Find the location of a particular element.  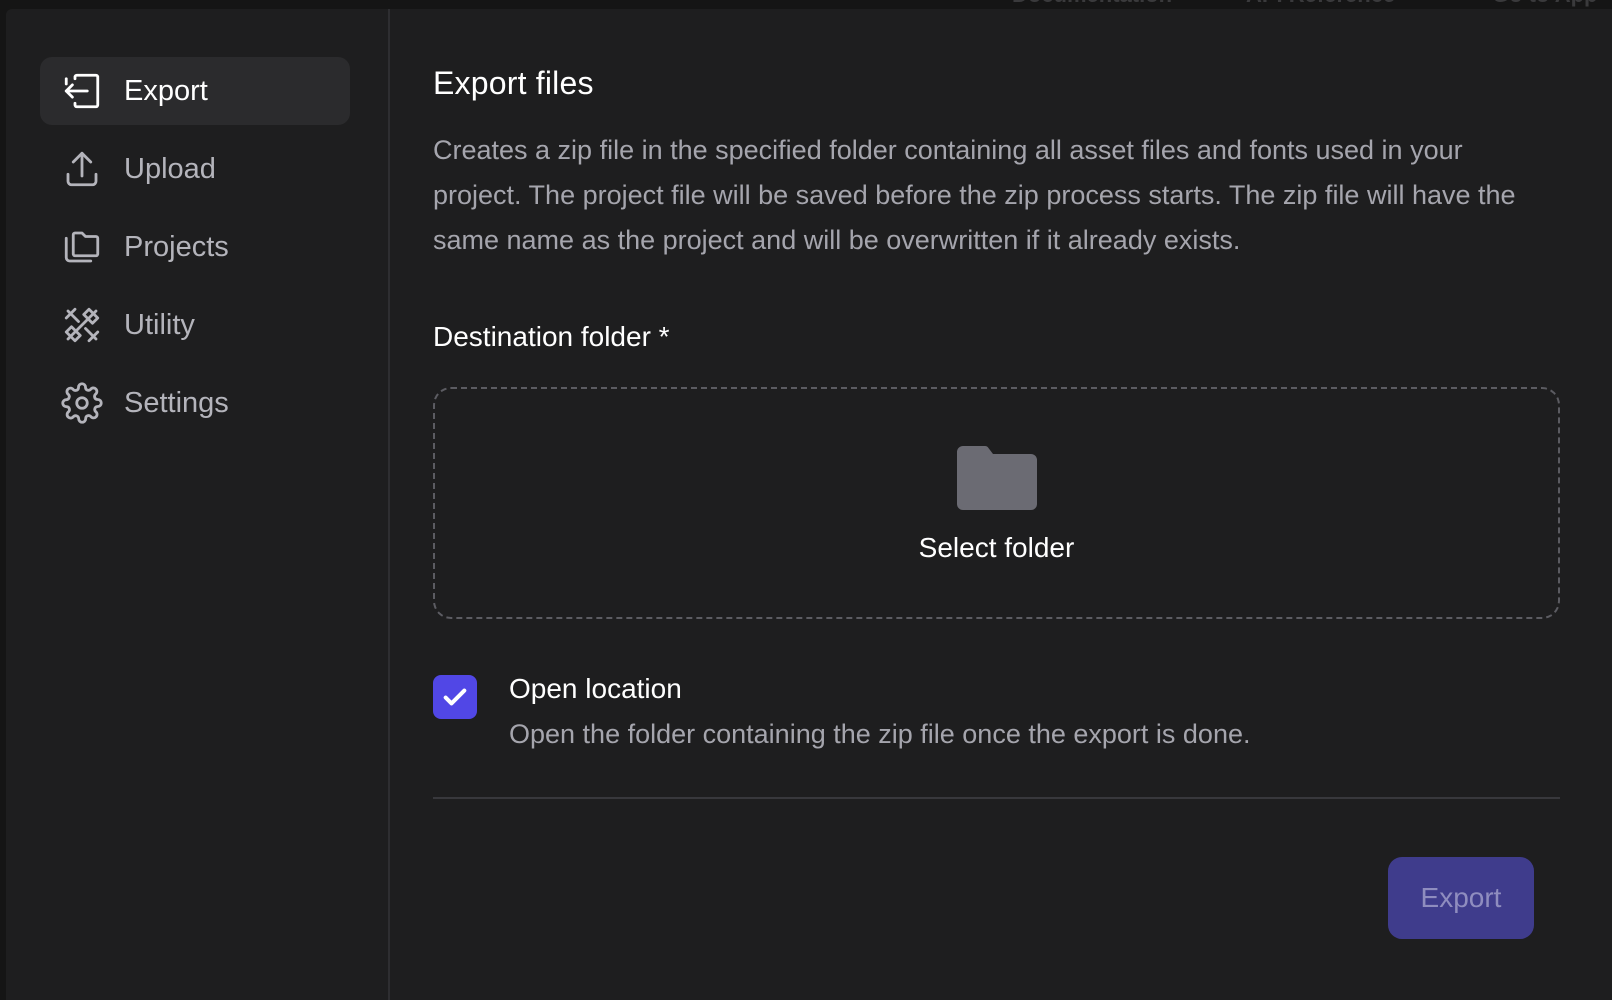

page-title: Export files is located at coordinates (513, 83).